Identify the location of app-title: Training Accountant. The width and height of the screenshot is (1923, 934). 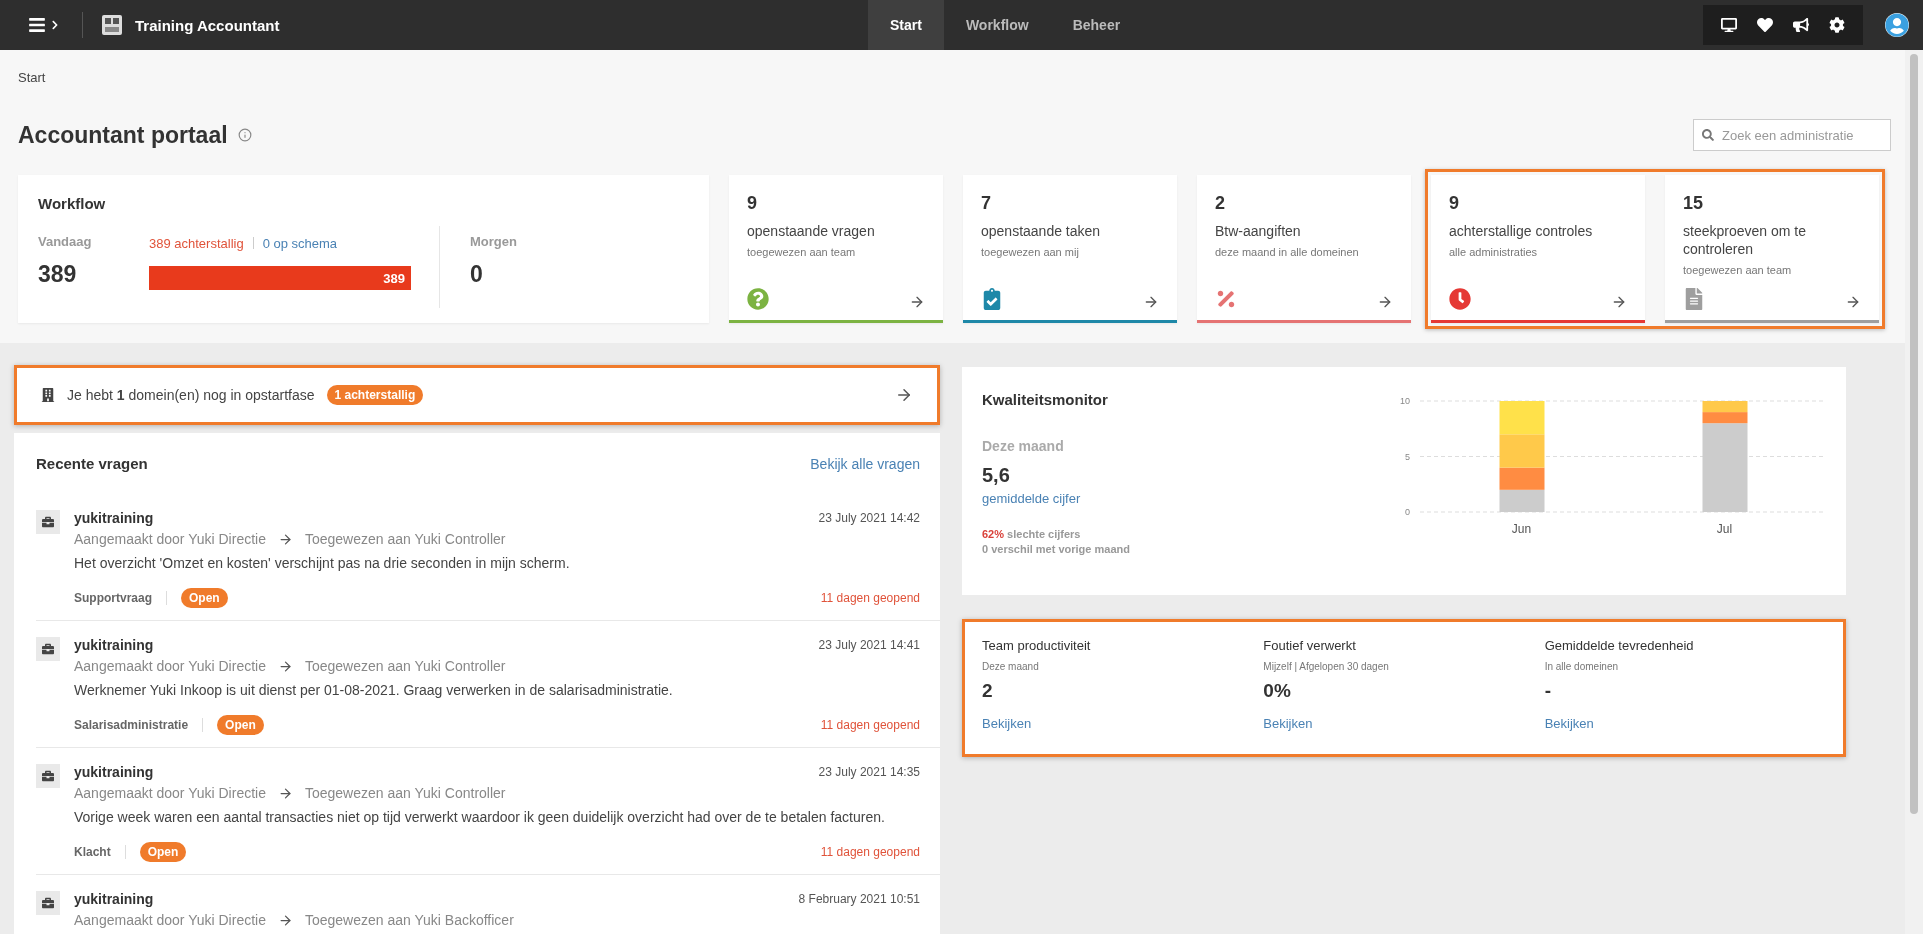
(207, 25).